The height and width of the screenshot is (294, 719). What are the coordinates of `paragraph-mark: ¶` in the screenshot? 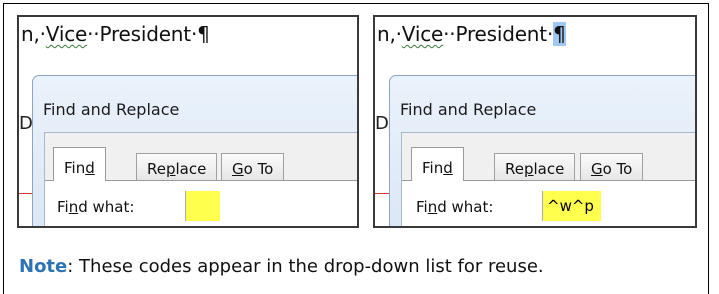 It's located at (203, 34).